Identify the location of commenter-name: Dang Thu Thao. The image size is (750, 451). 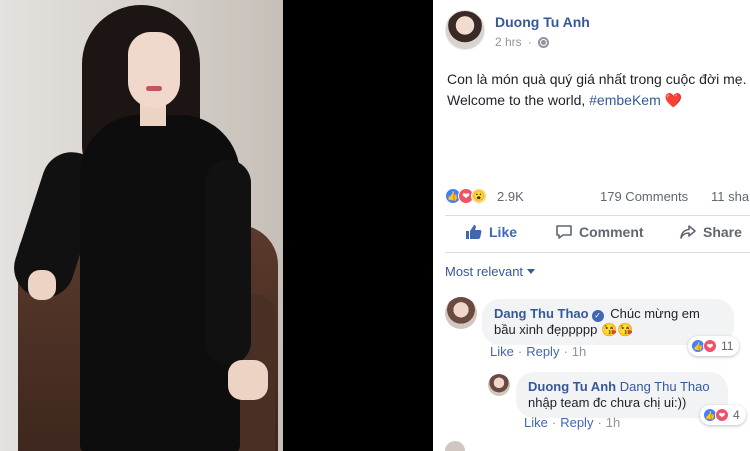
(541, 313).